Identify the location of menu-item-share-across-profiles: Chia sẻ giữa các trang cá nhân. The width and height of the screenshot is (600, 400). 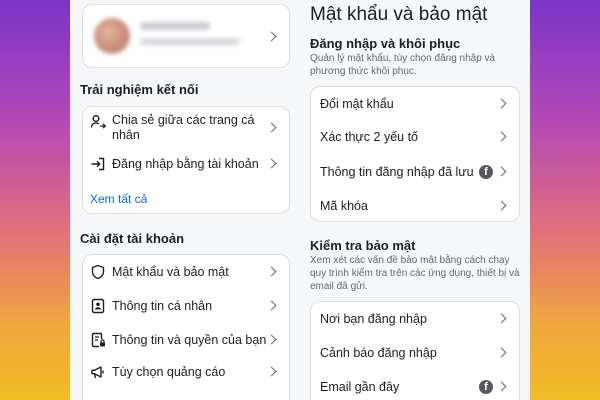
(186, 128).